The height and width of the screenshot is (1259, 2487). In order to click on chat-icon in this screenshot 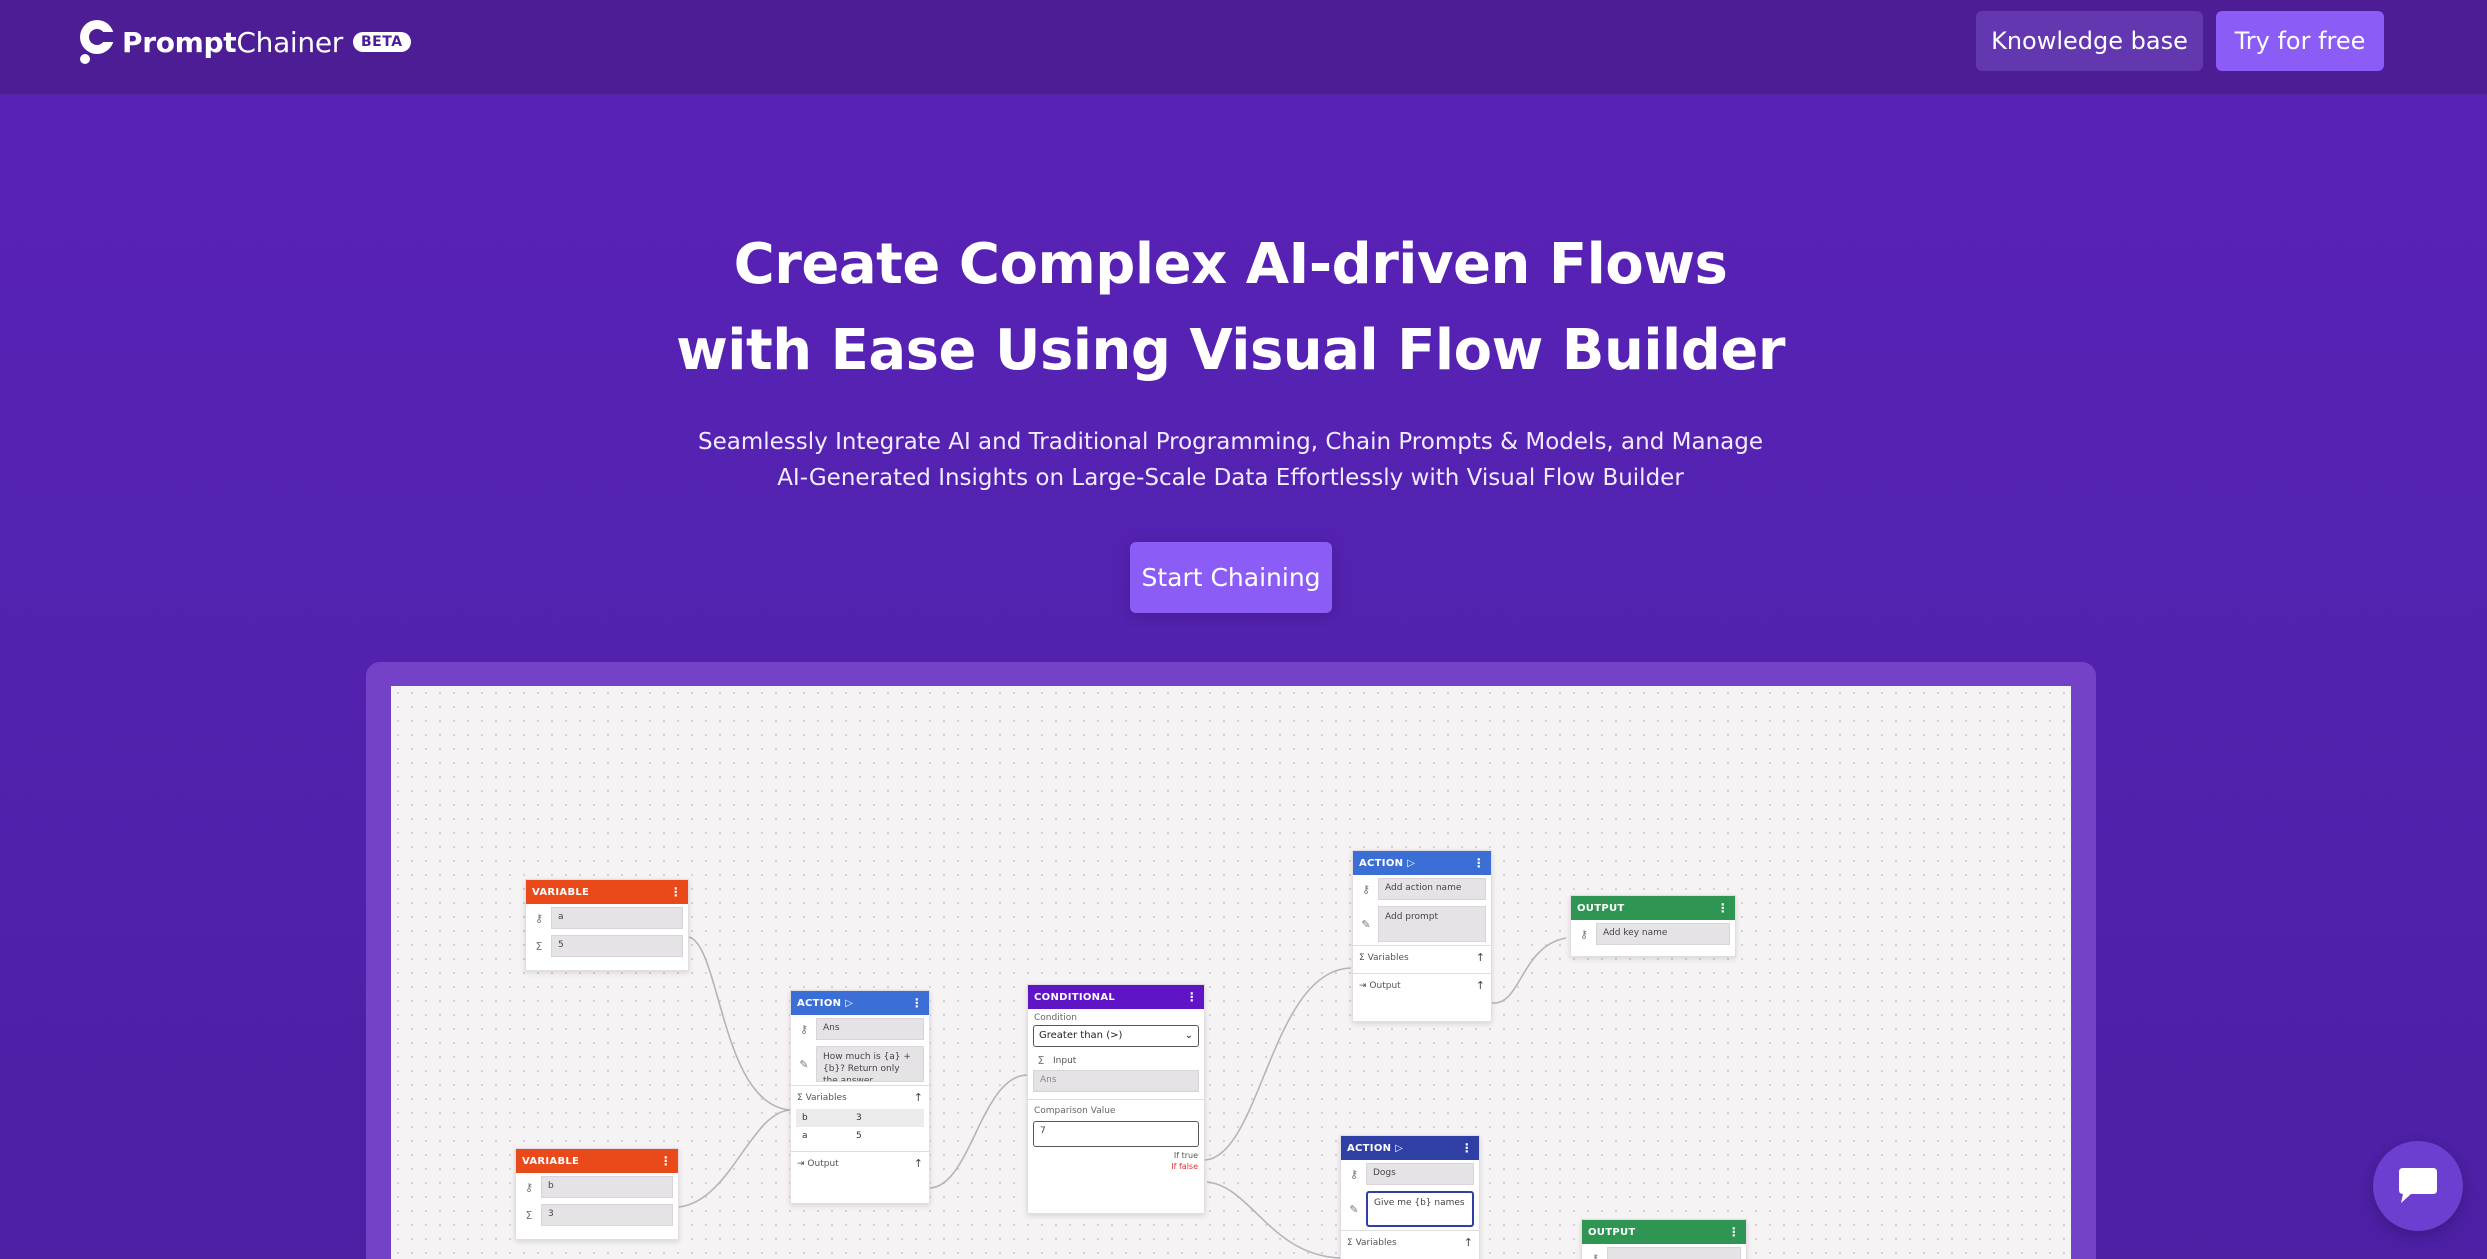, I will do `click(2418, 1185)`.